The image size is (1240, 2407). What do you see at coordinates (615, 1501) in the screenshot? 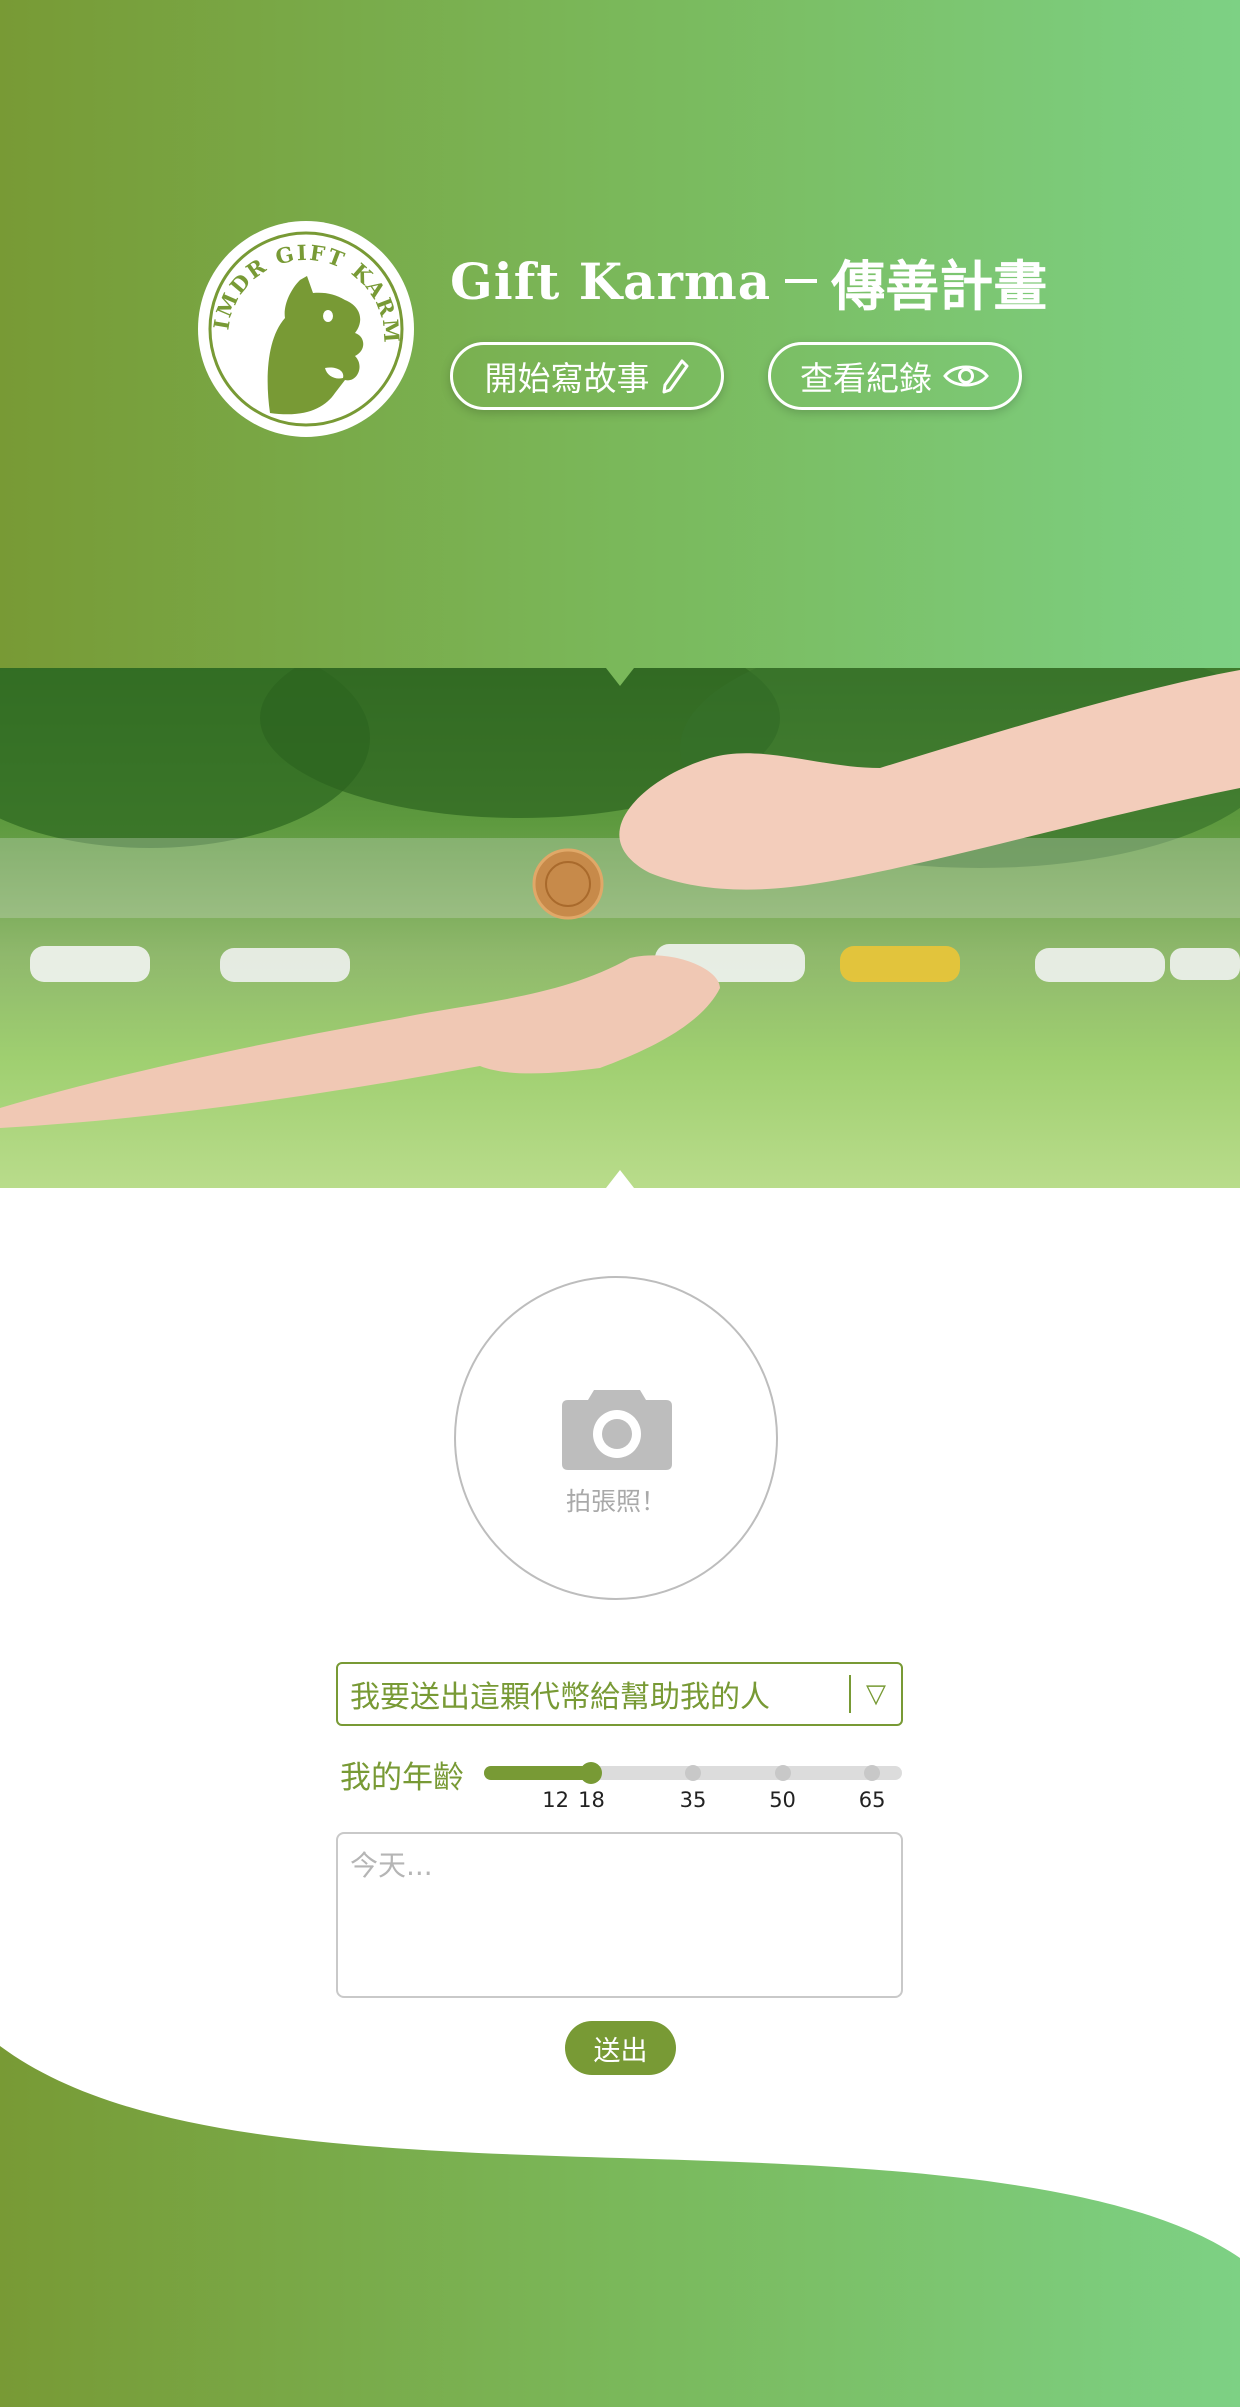
I see `take-photo-label: 拍張照！` at bounding box center [615, 1501].